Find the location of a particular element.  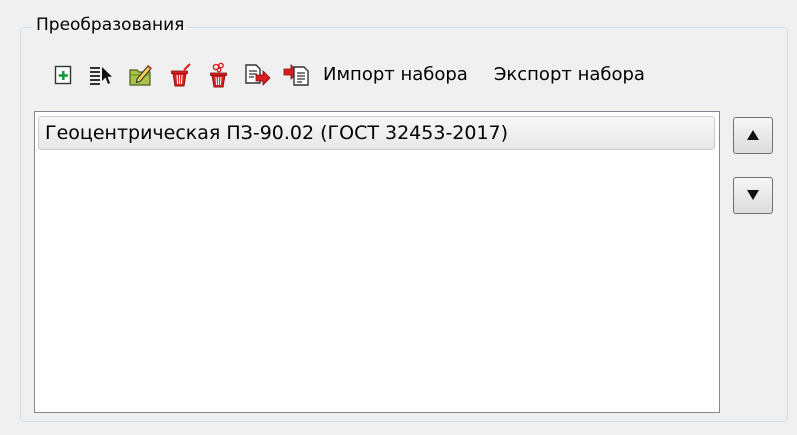

delete-icon is located at coordinates (180, 75).